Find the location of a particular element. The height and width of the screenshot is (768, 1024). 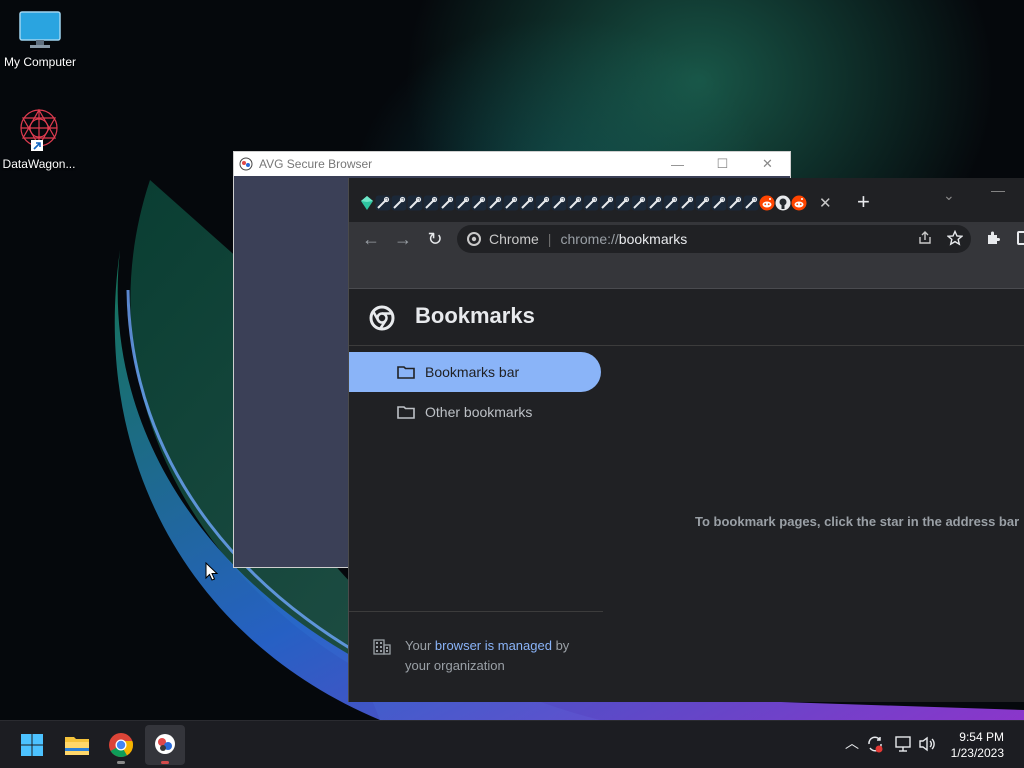

clock-time: 9:54 PM is located at coordinates (981, 737).